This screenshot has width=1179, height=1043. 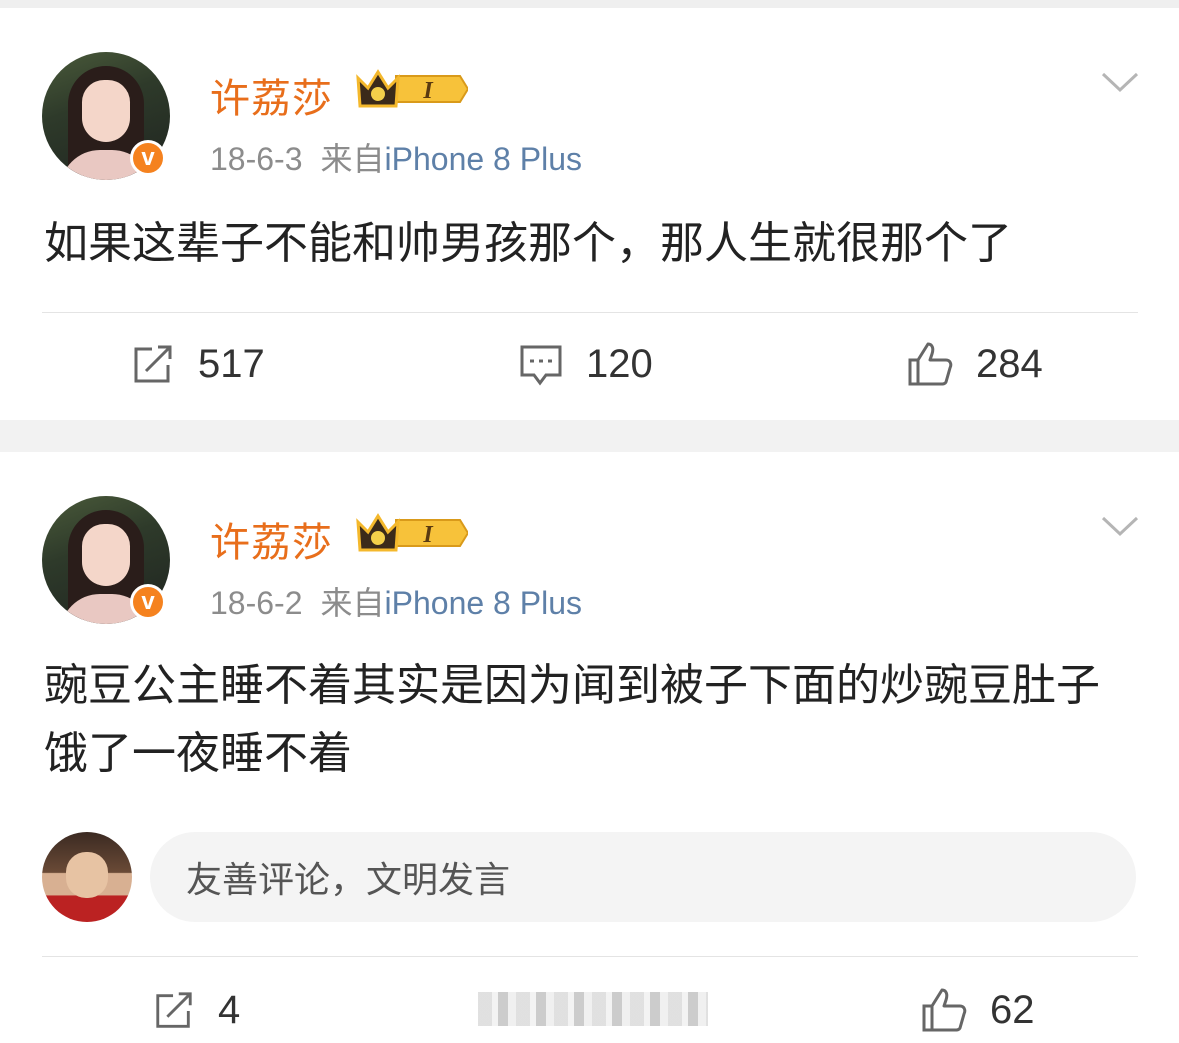 What do you see at coordinates (528, 243) in the screenshot?
I see `post-text: 如果这辈子不能和帅男孩那个，那人生就很那个了` at bounding box center [528, 243].